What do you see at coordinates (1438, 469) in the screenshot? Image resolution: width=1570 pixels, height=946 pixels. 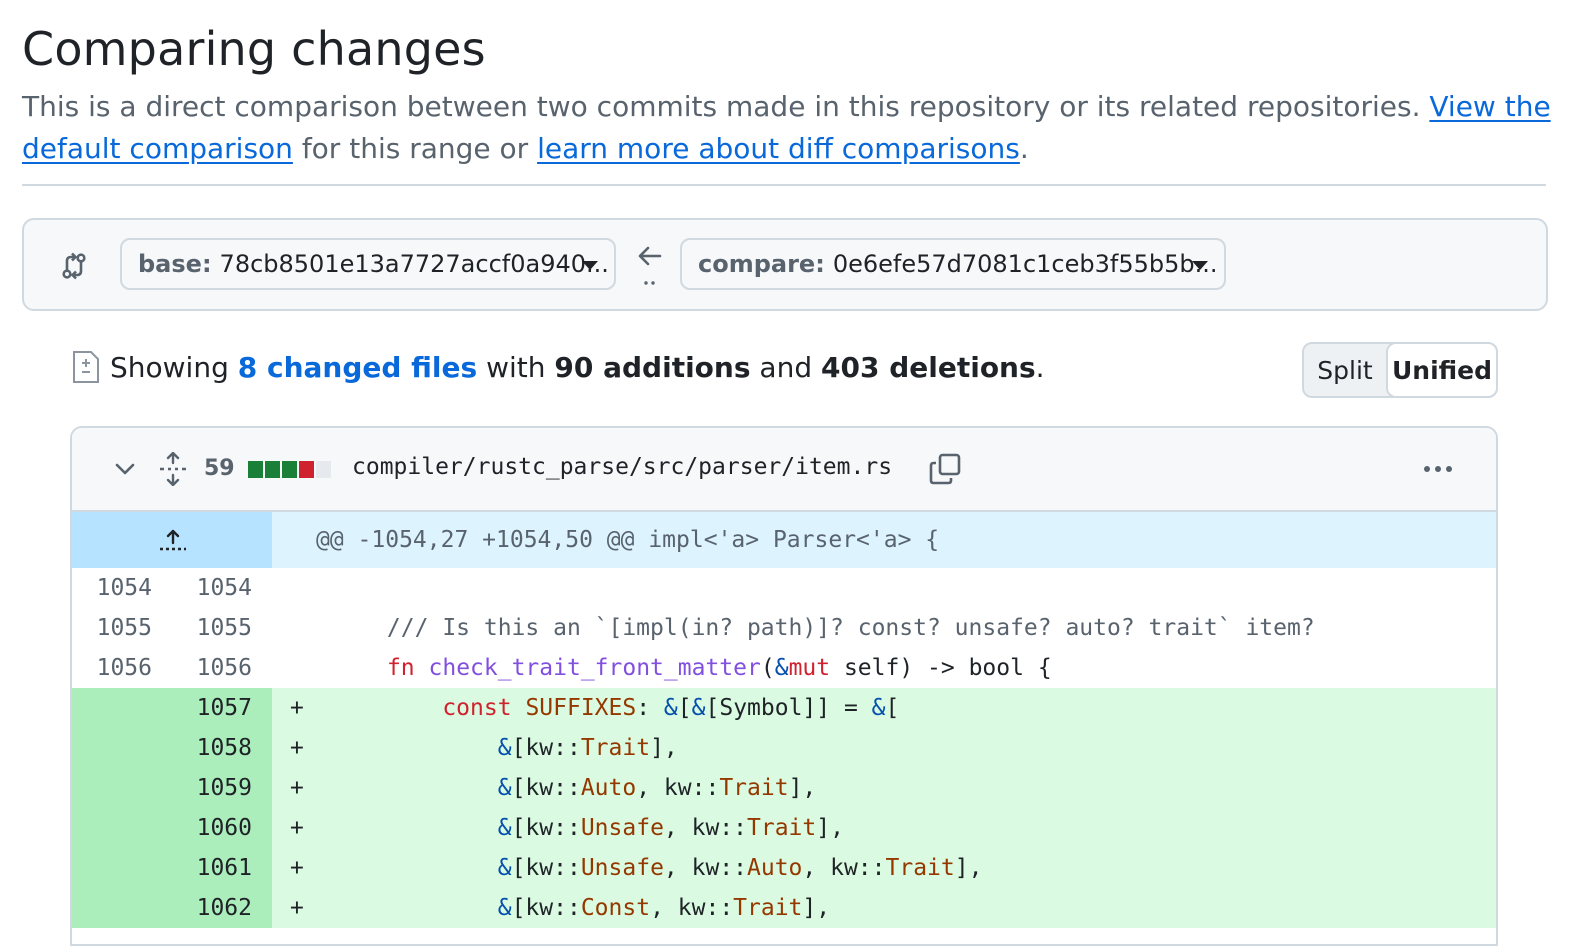 I see `kebab-menu-icon` at bounding box center [1438, 469].